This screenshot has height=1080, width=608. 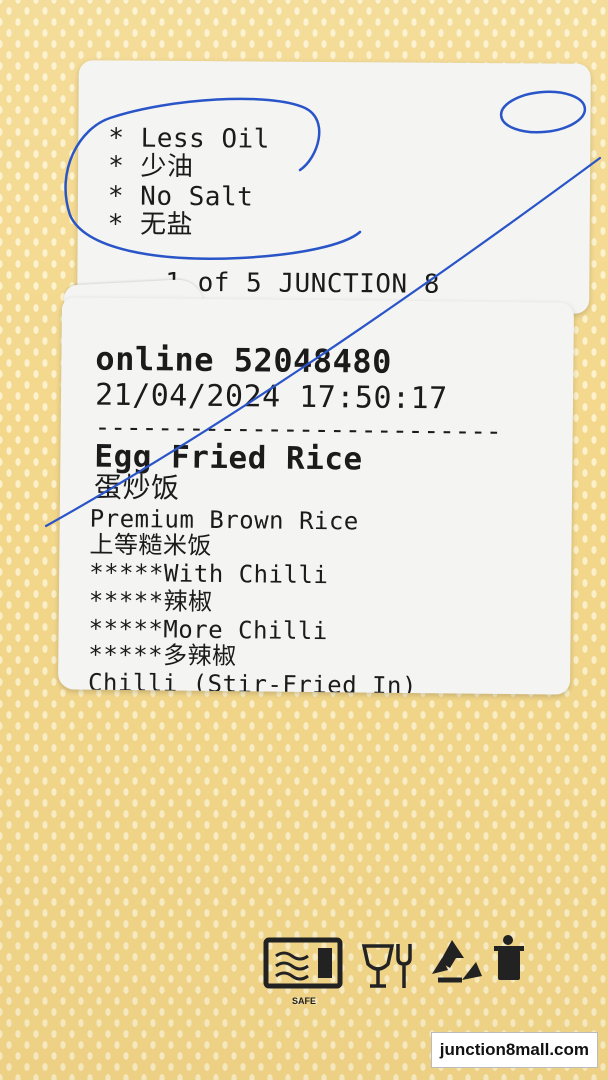 I want to click on modifier-line: *****多辣椒, so click(x=162, y=655).